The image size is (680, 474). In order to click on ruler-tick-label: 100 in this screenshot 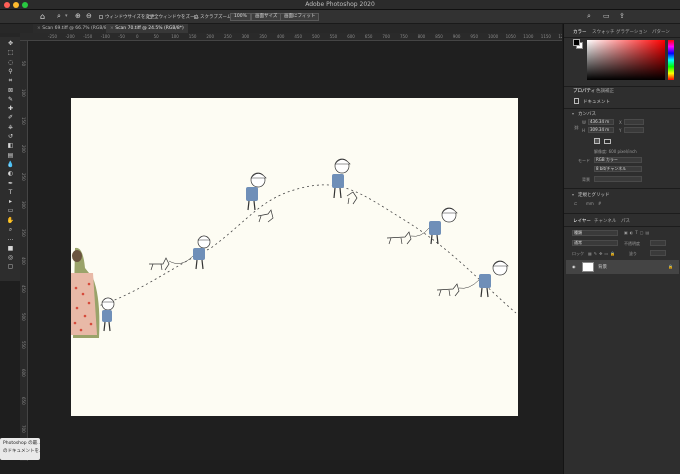, I will do `click(175, 36)`.